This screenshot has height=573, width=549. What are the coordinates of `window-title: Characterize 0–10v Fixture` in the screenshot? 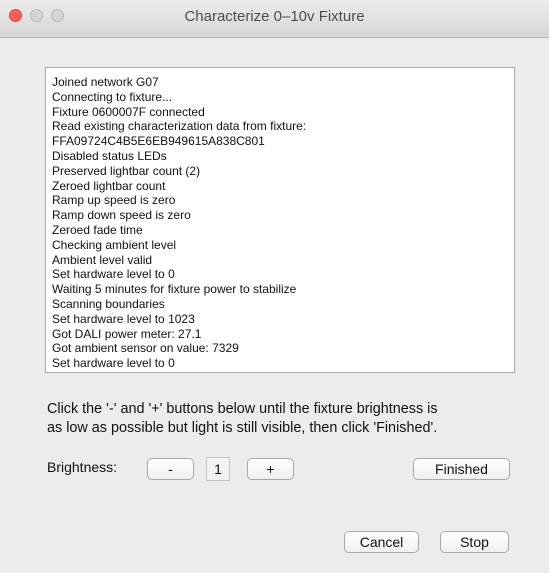 It's located at (274, 16).